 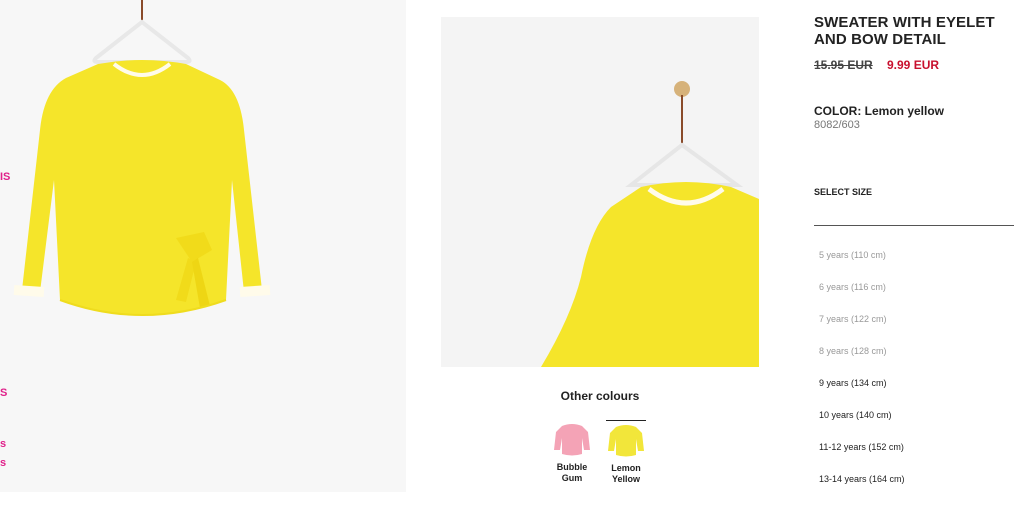 I want to click on size-option: 5 years (110 cm), so click(x=862, y=266).